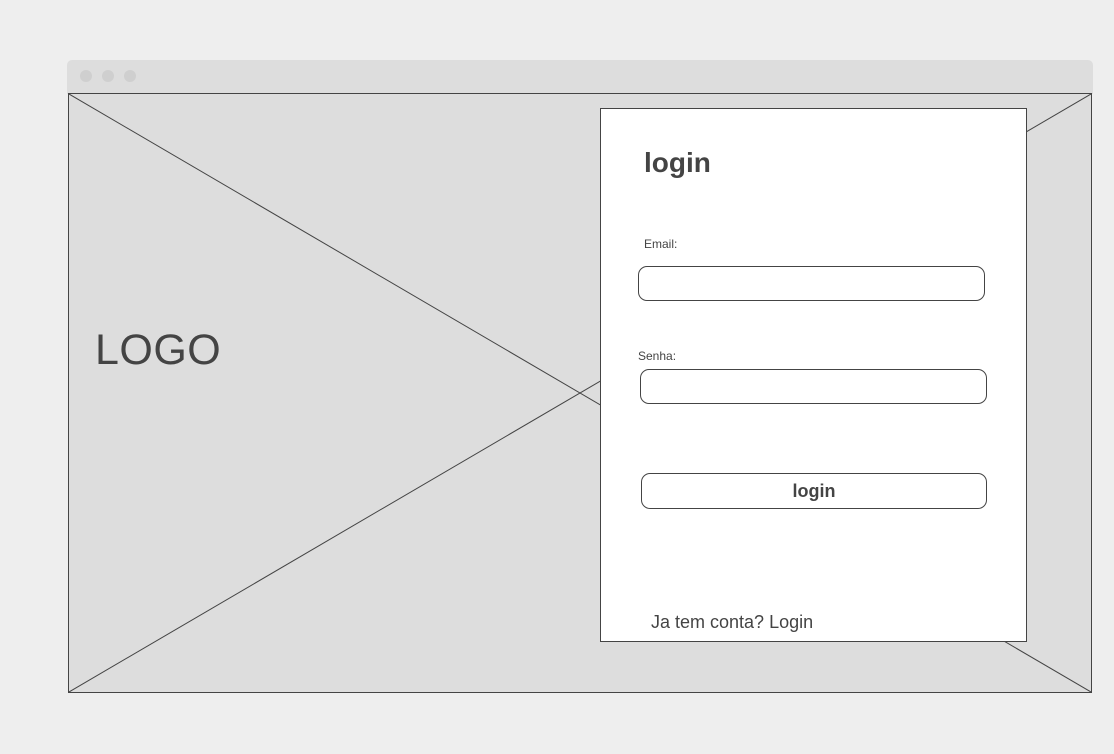 Image resolution: width=1114 pixels, height=754 pixels. What do you see at coordinates (677, 162) in the screenshot?
I see `login-card-title: login` at bounding box center [677, 162].